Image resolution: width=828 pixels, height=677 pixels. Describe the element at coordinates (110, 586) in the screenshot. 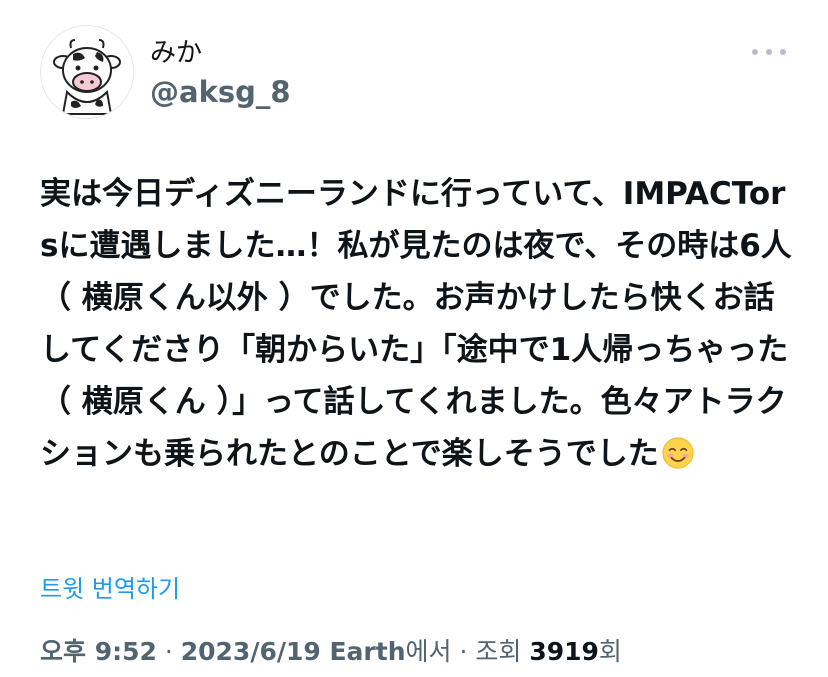

I see `translate-tweet-link: 트윗 번역하기` at that location.